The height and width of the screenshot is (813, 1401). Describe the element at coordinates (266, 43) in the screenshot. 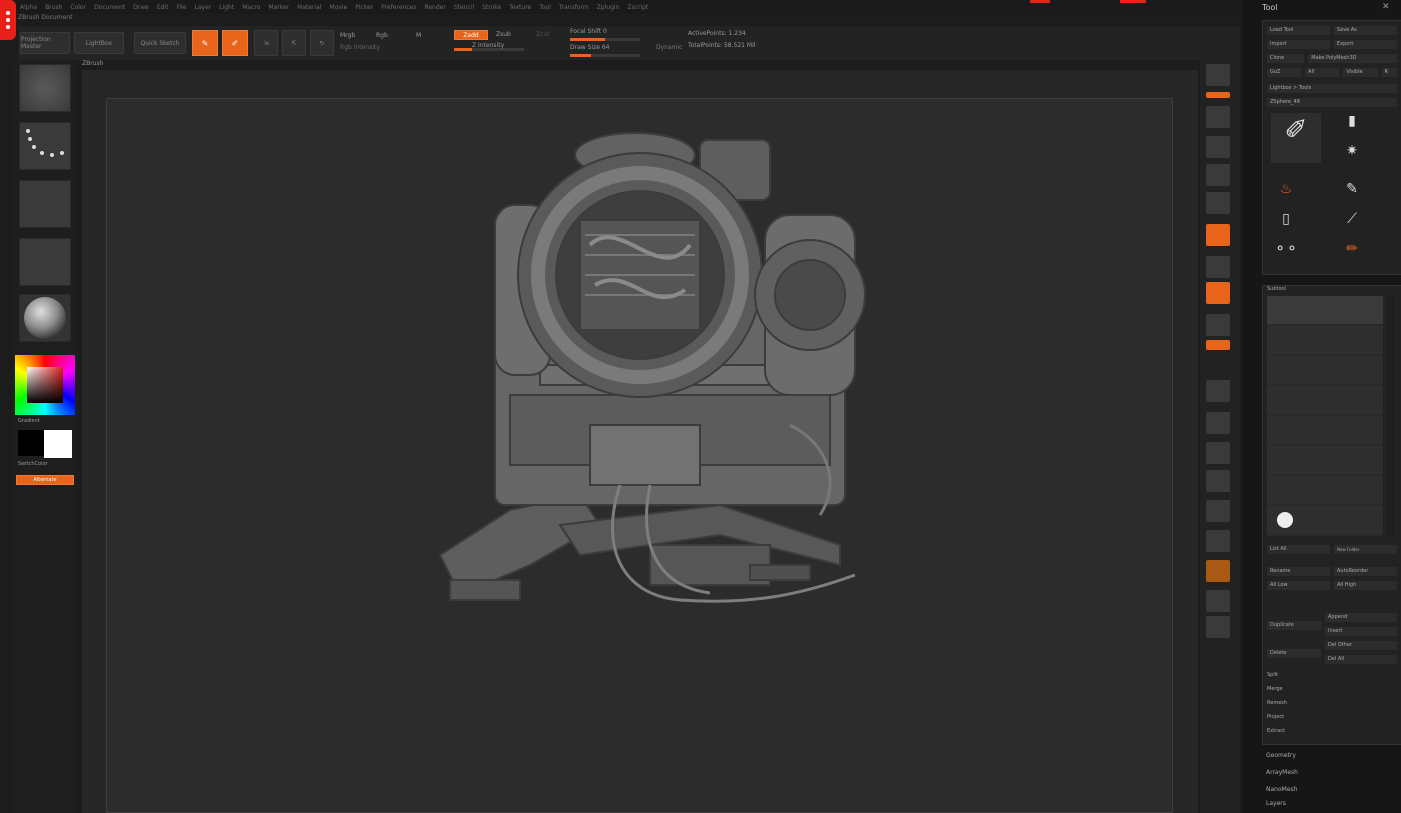

I see `move-button: ⇲` at that location.